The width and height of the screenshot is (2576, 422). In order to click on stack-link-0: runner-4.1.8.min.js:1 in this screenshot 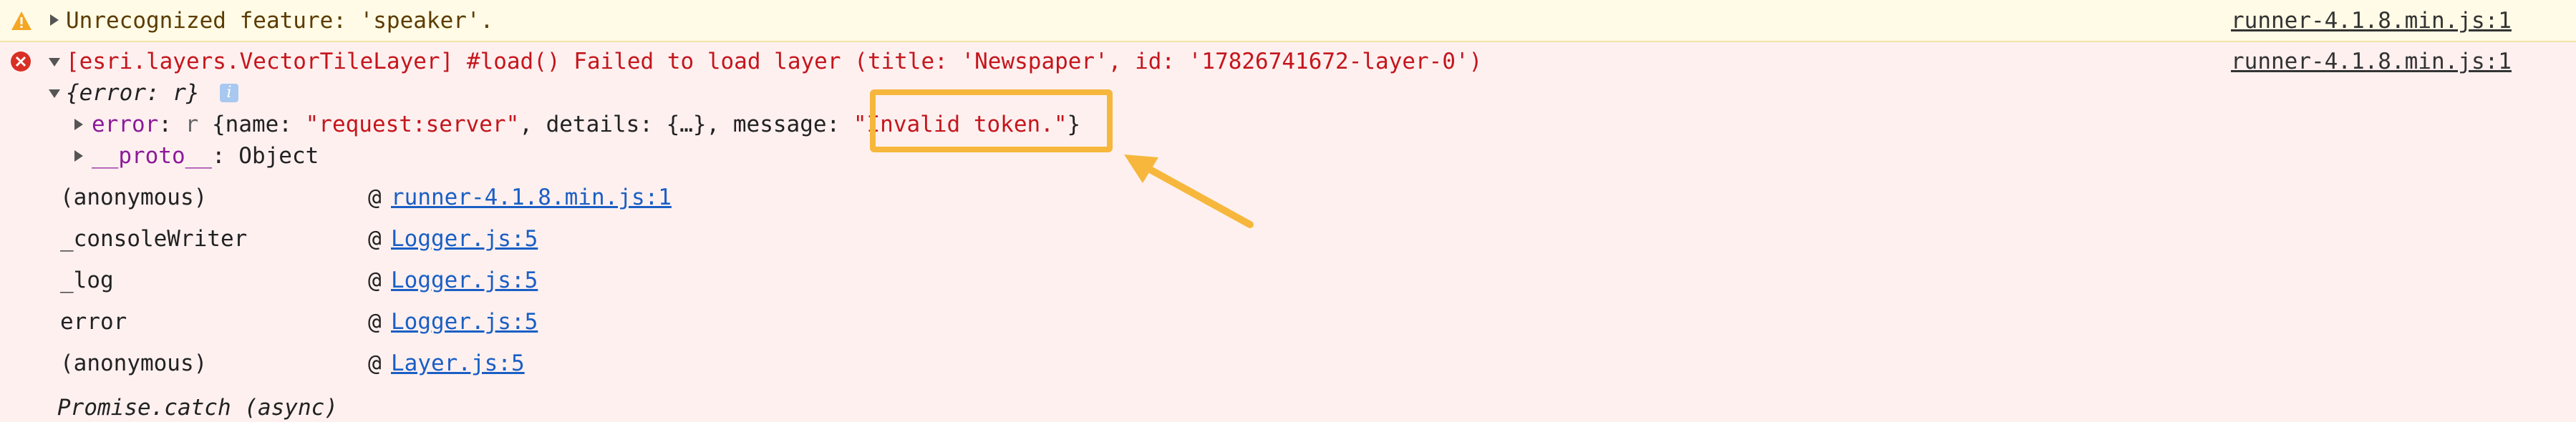, I will do `click(531, 197)`.